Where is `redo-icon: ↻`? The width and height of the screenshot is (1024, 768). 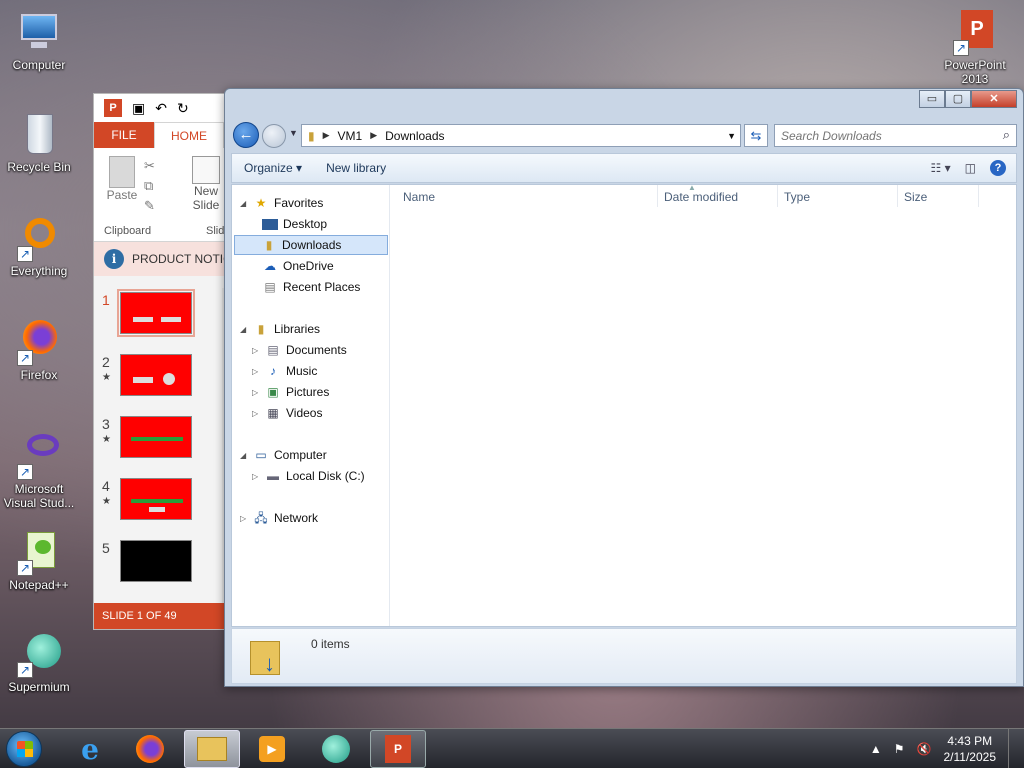 redo-icon: ↻ is located at coordinates (183, 108).